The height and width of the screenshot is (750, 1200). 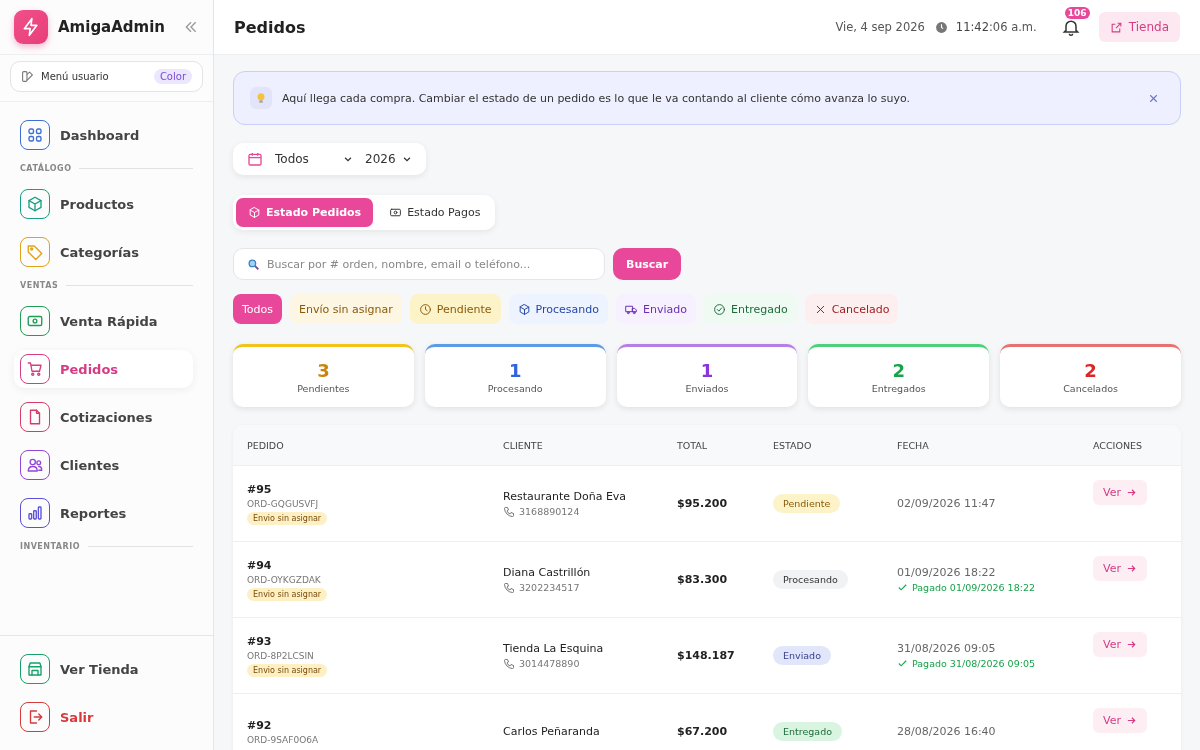 What do you see at coordinates (549, 587) in the screenshot?
I see `phone-number: 3202234517` at bounding box center [549, 587].